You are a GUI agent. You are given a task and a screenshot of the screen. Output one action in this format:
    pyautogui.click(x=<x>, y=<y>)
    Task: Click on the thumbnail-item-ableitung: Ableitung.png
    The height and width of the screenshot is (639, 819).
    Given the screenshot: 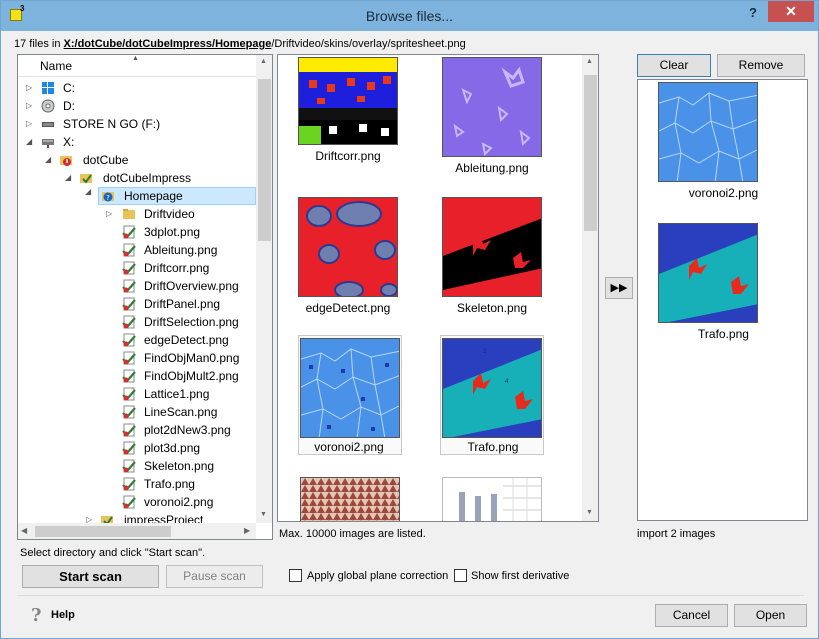 What is the action you would take?
    pyautogui.click(x=492, y=115)
    